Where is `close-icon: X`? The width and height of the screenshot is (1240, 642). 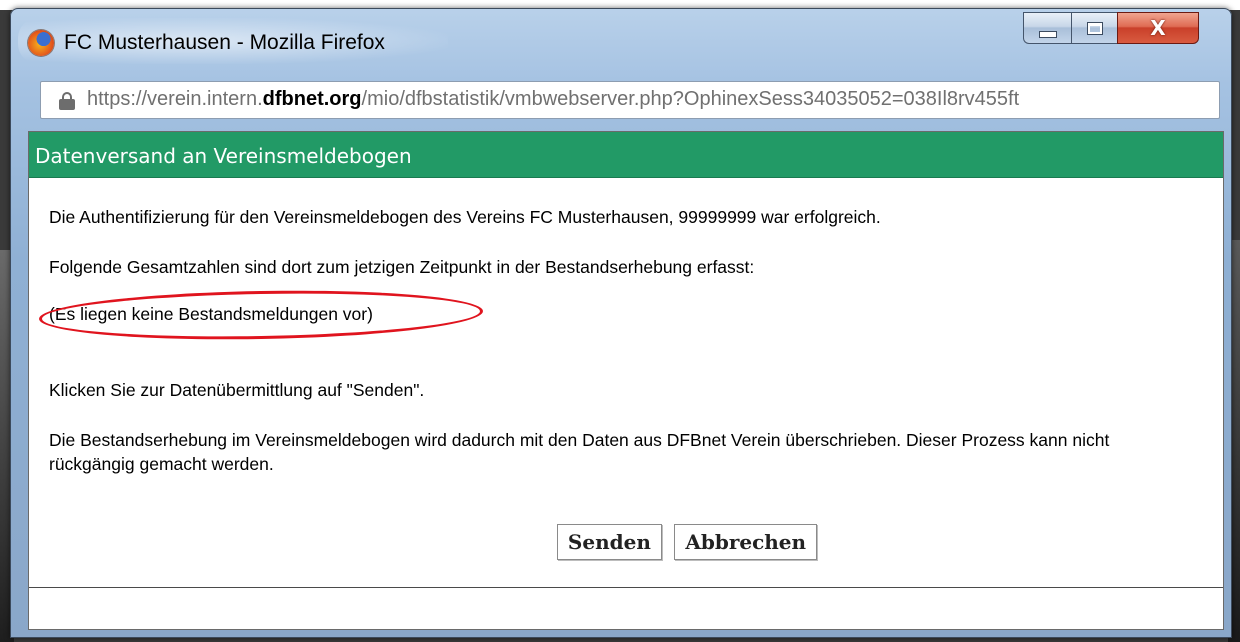
close-icon: X is located at coordinates (1158, 28).